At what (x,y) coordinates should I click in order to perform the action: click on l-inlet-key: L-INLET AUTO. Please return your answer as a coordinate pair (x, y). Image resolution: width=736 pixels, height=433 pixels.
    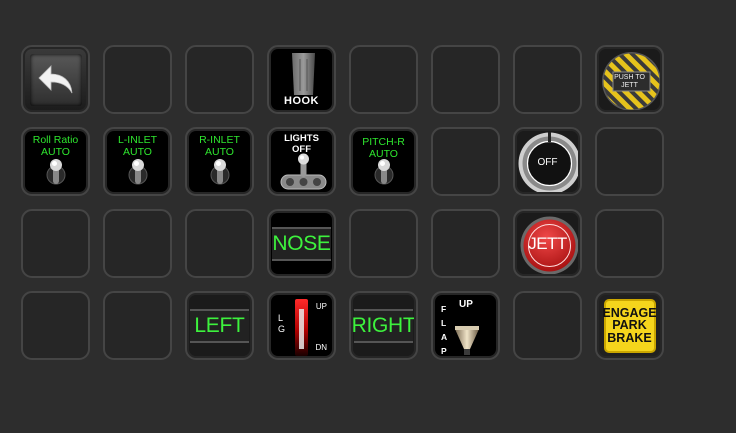
    Looking at the image, I should click on (137, 161).